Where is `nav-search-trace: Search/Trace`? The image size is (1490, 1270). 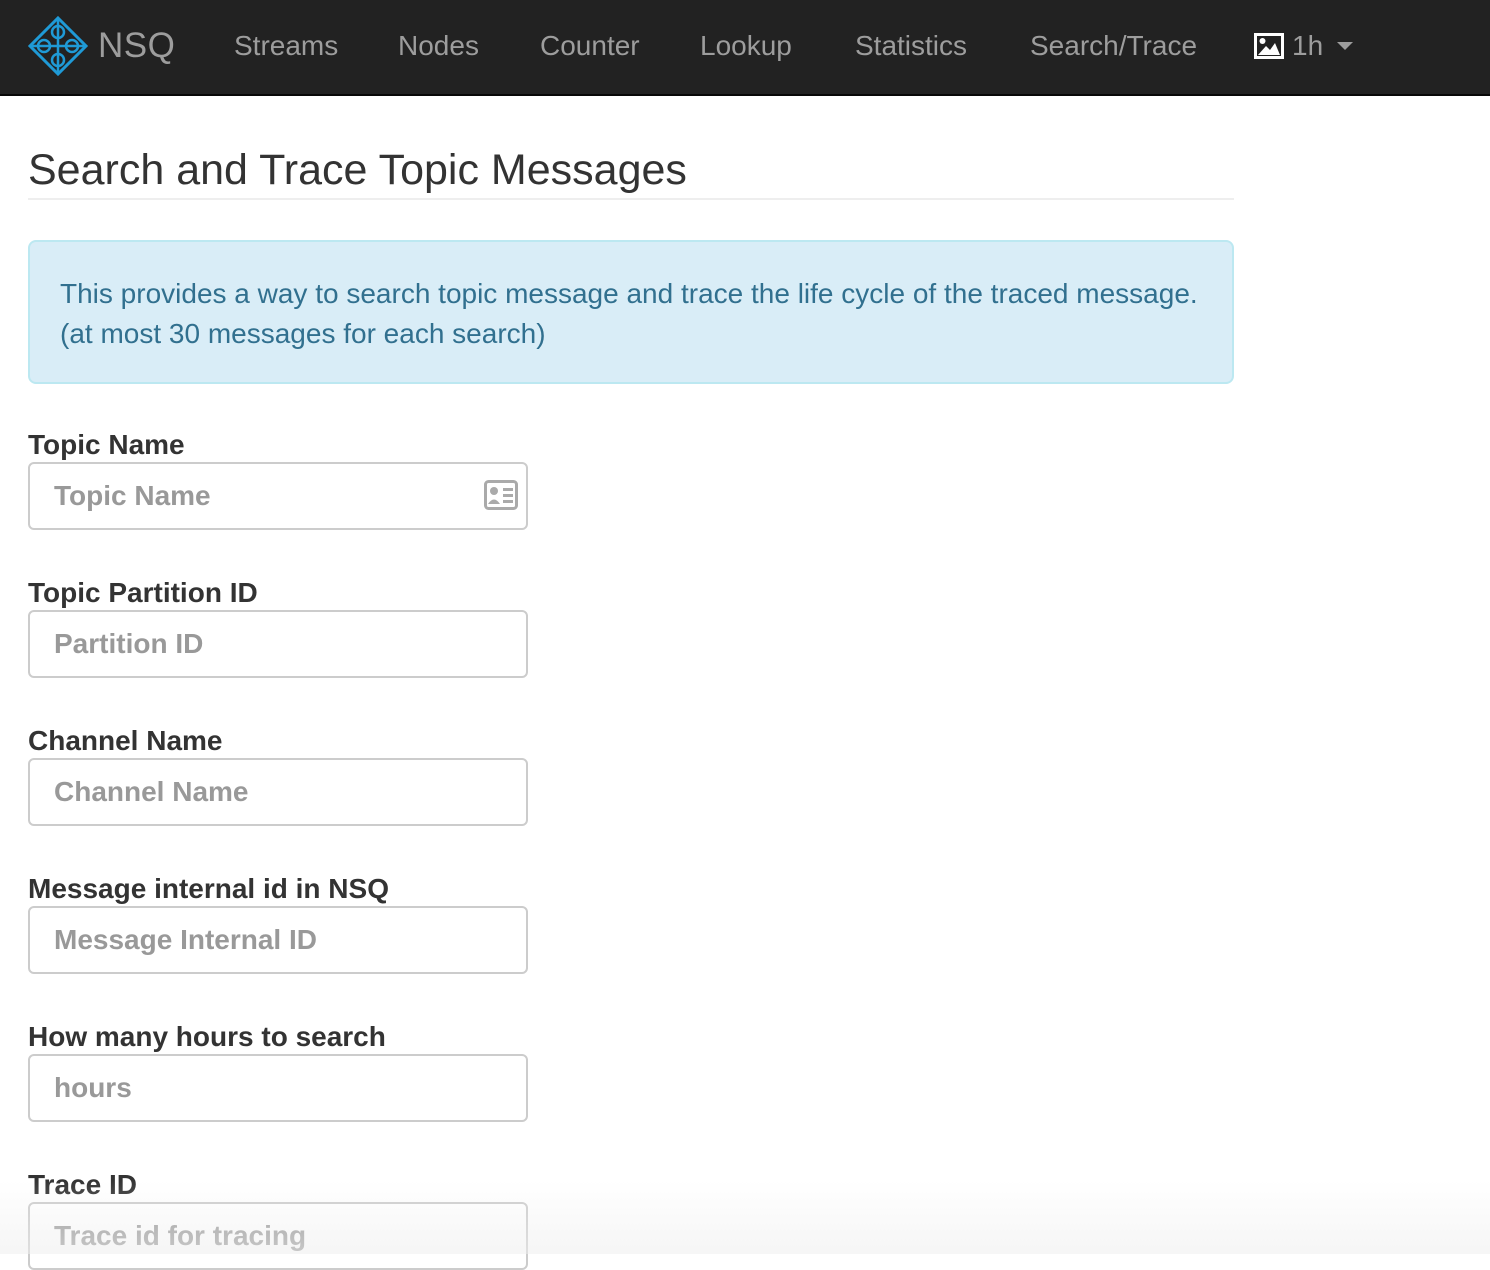 nav-search-trace: Search/Trace is located at coordinates (1113, 46).